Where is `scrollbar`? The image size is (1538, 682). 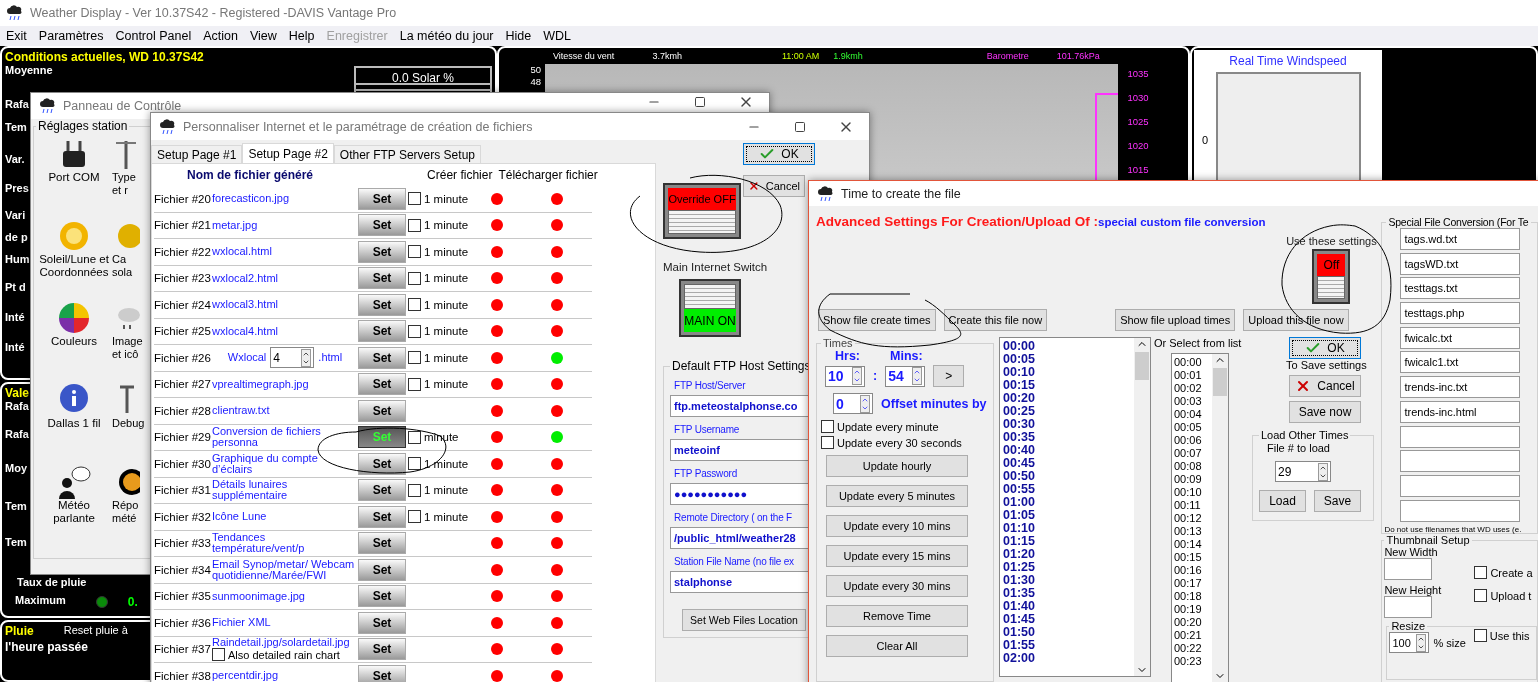 scrollbar is located at coordinates (1142, 507).